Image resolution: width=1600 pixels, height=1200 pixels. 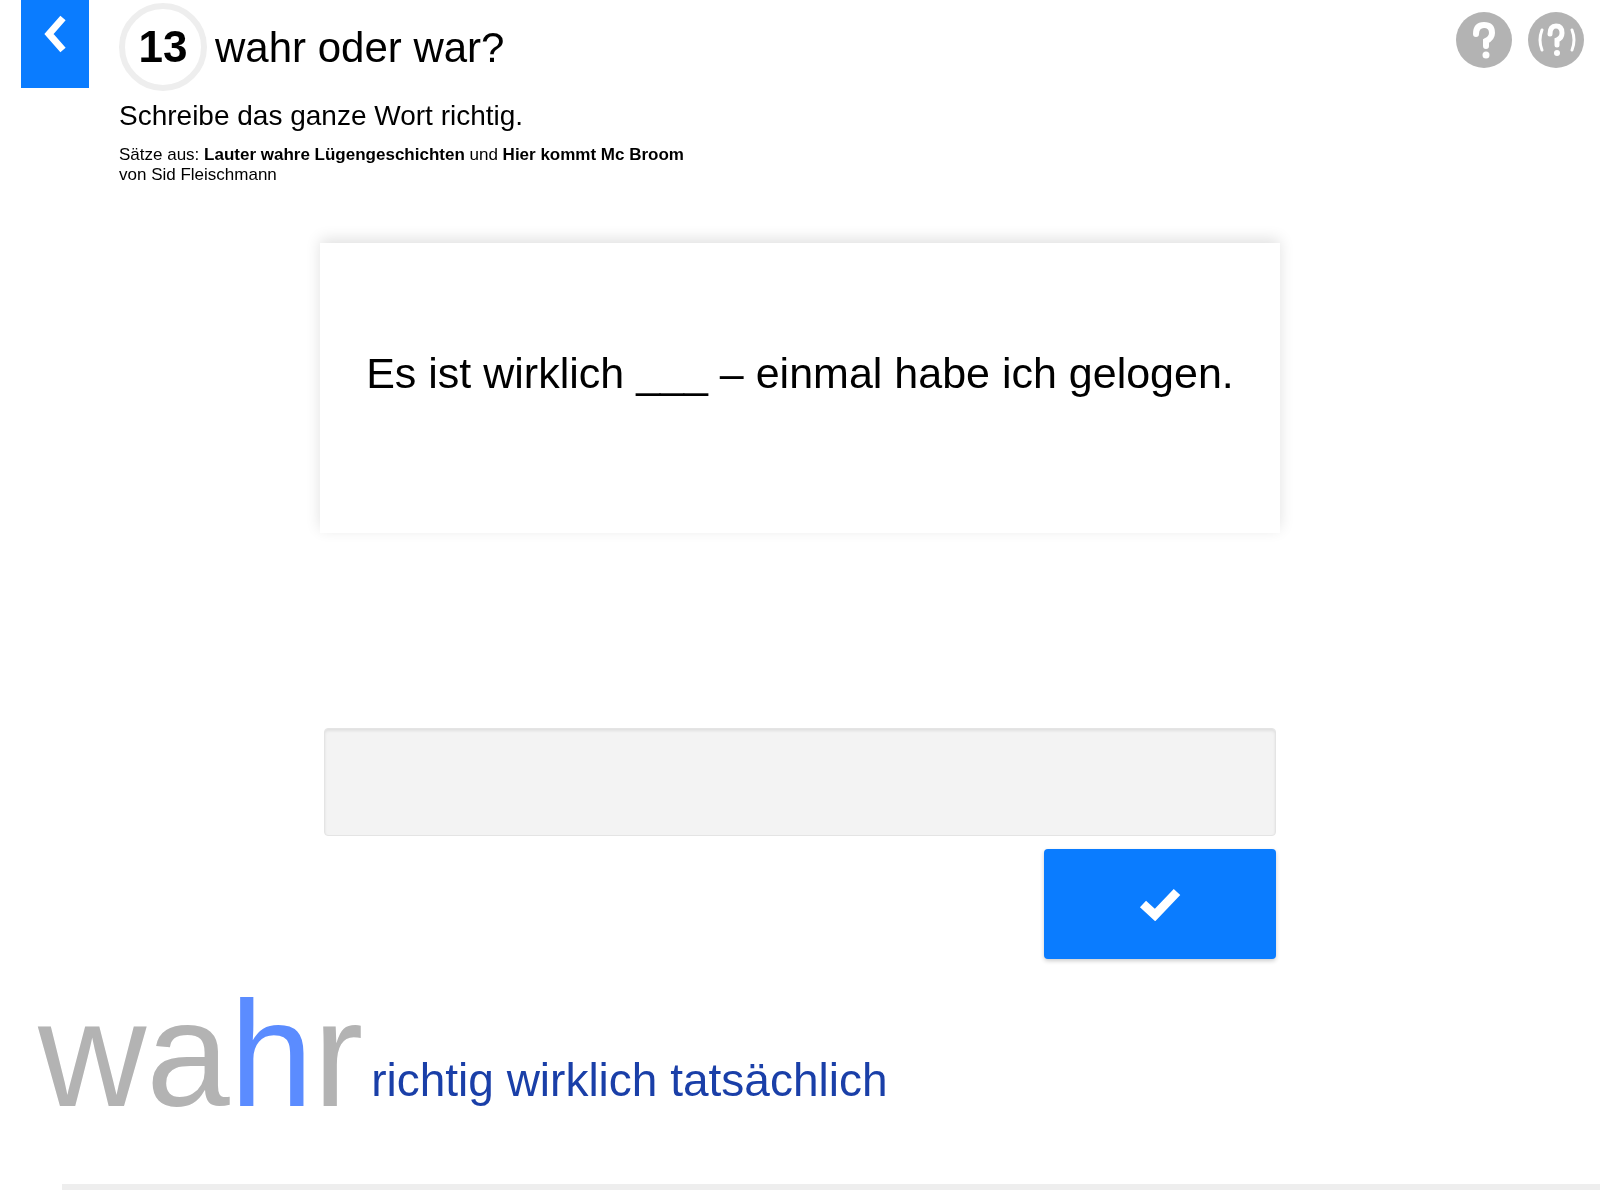 What do you see at coordinates (1556, 40) in the screenshot?
I see `audio-help-icon` at bounding box center [1556, 40].